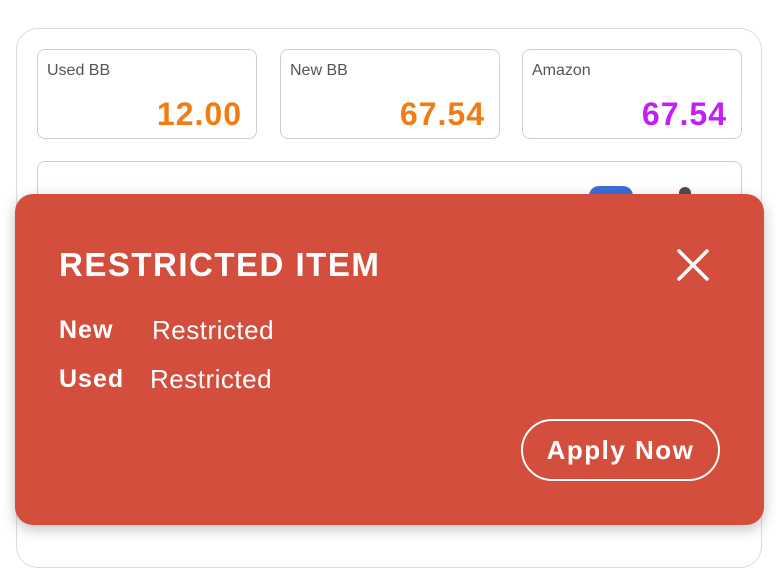 The width and height of the screenshot is (776, 568). Describe the element at coordinates (390, 94) in the screenshot. I see `price-box-new-bb: New BB 67.54` at that location.